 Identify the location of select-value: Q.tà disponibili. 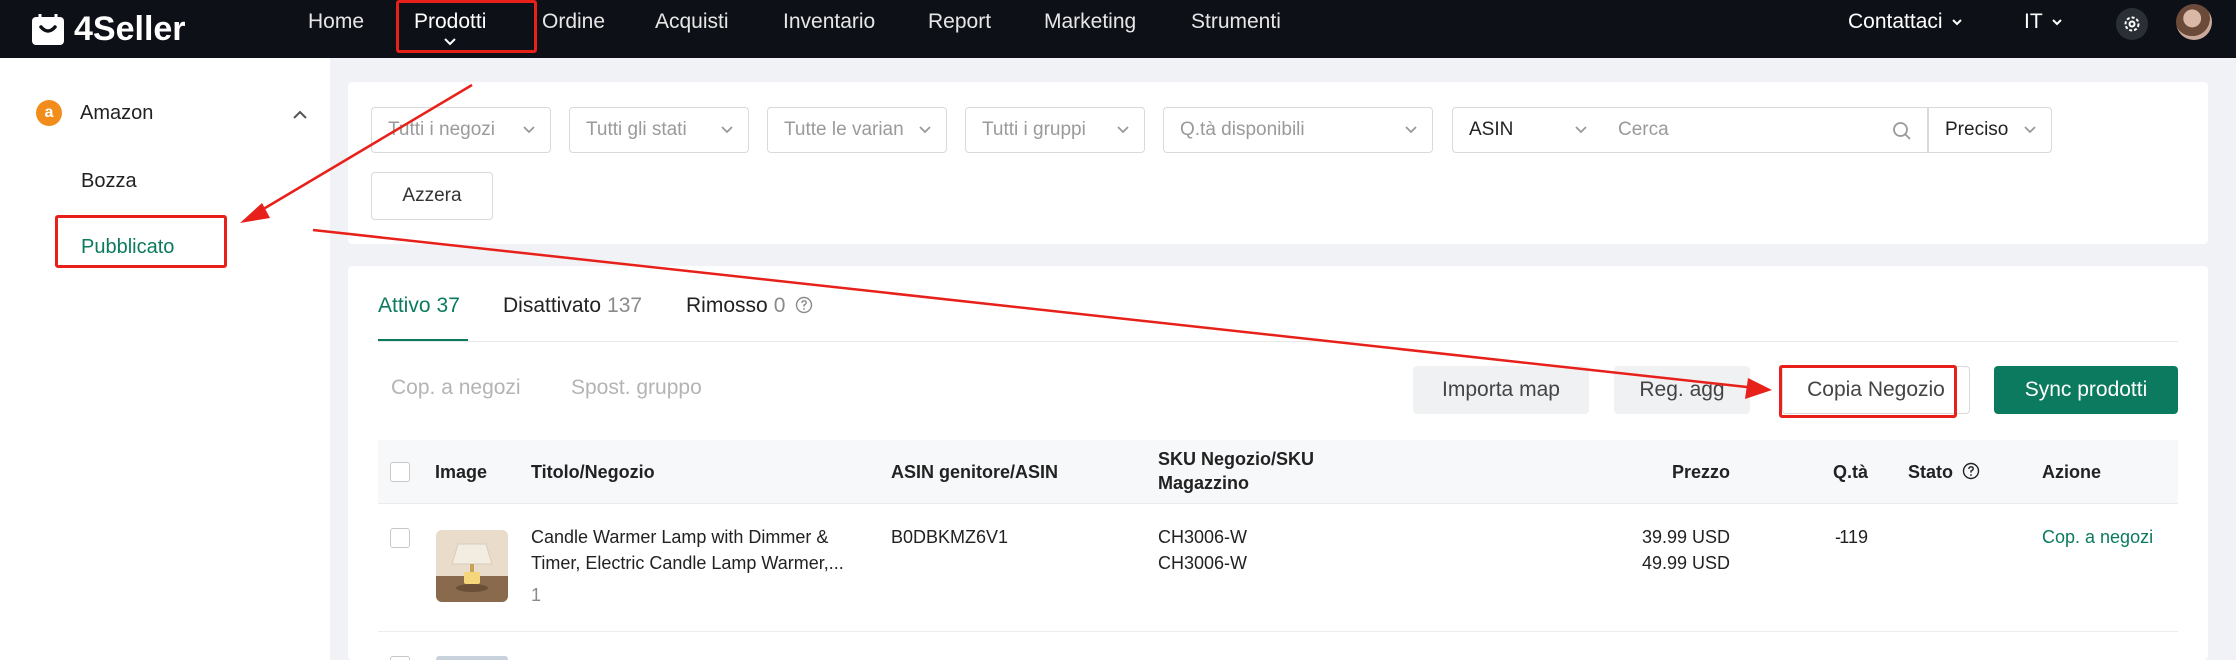
(1242, 129).